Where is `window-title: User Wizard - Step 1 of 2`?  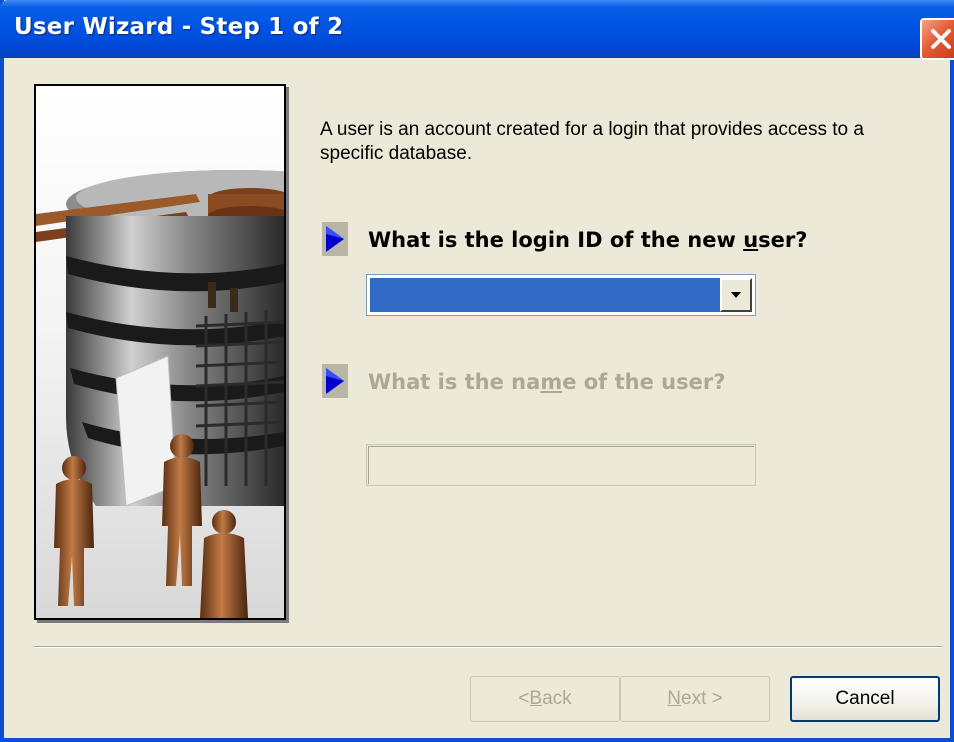 window-title: User Wizard - Step 1 of 2 is located at coordinates (179, 27).